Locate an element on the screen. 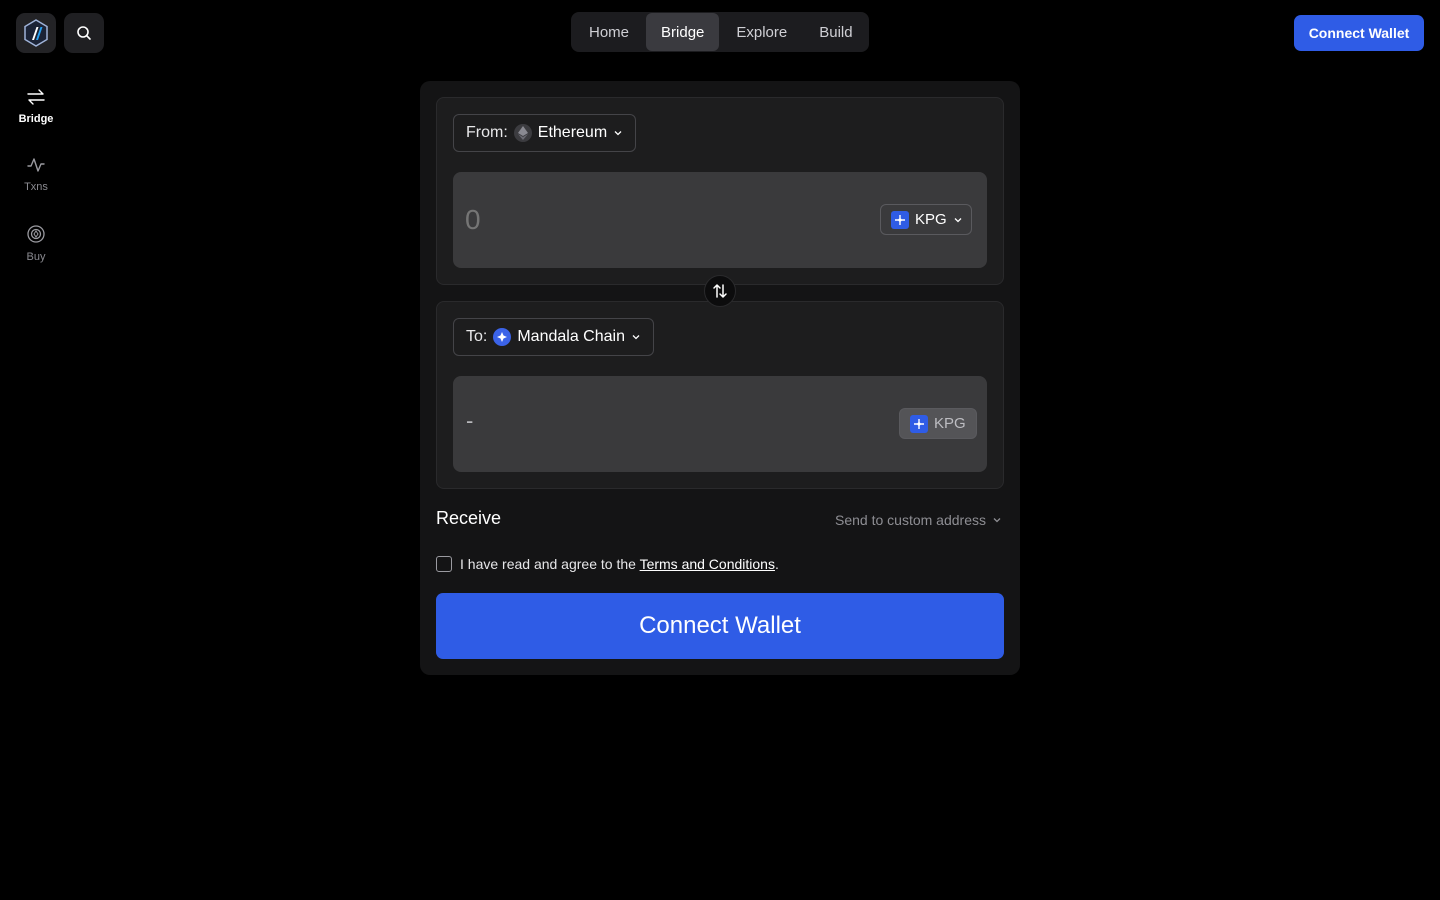  to-amount-box: - KPG is located at coordinates (720, 424).